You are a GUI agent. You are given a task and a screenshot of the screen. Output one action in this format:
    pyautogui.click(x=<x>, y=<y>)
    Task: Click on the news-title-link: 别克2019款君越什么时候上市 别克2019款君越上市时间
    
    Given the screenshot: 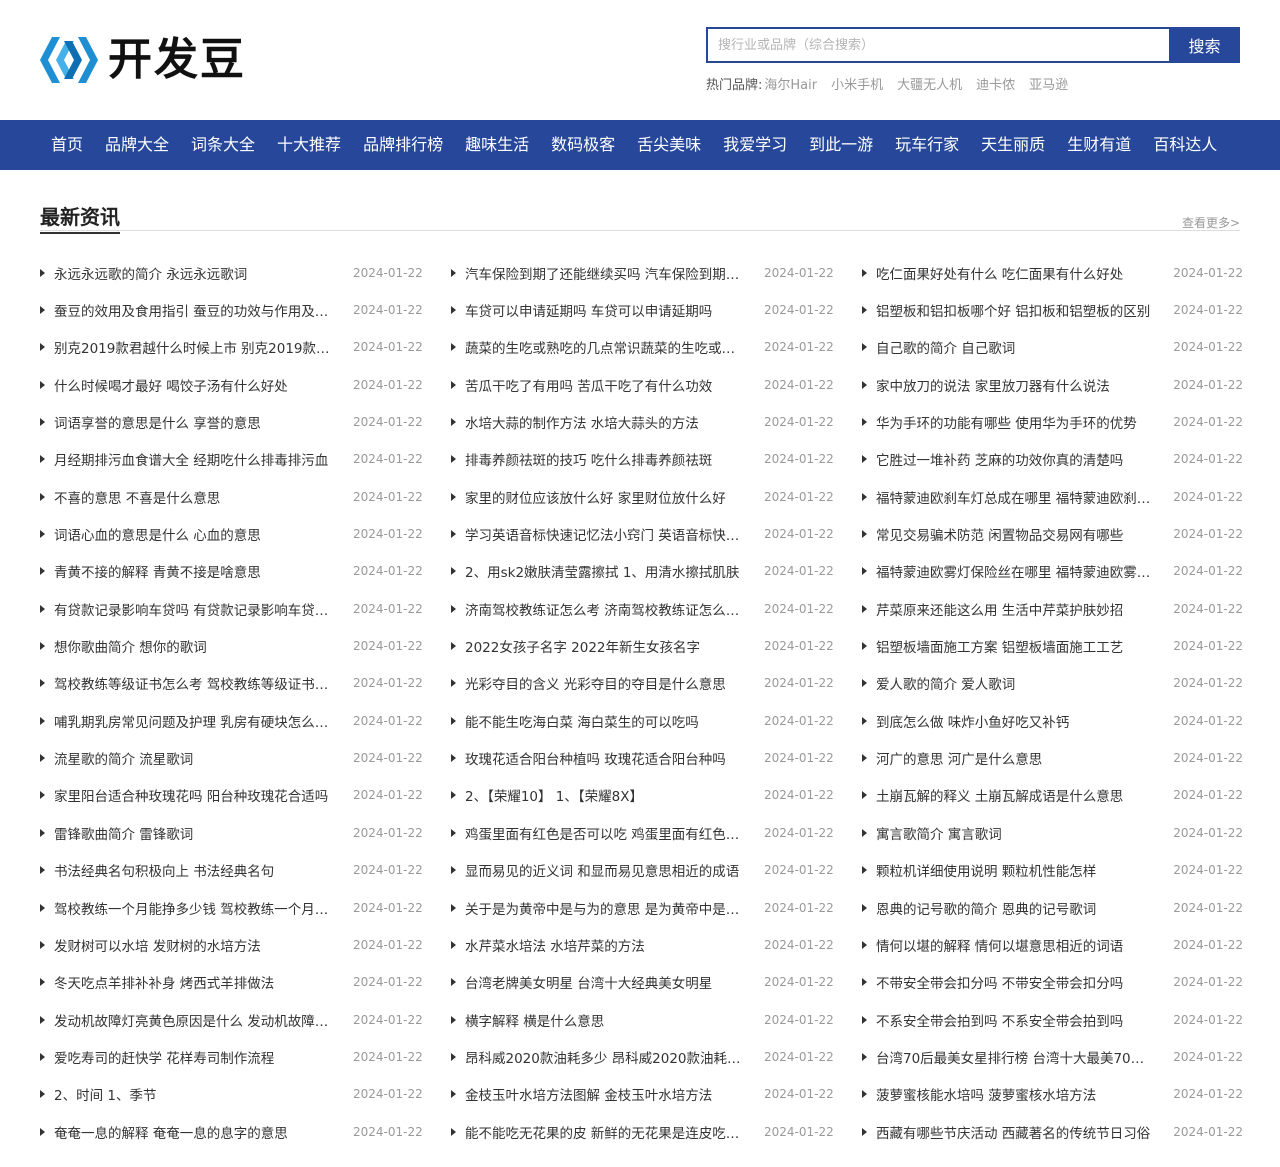 What is the action you would take?
    pyautogui.click(x=195, y=347)
    